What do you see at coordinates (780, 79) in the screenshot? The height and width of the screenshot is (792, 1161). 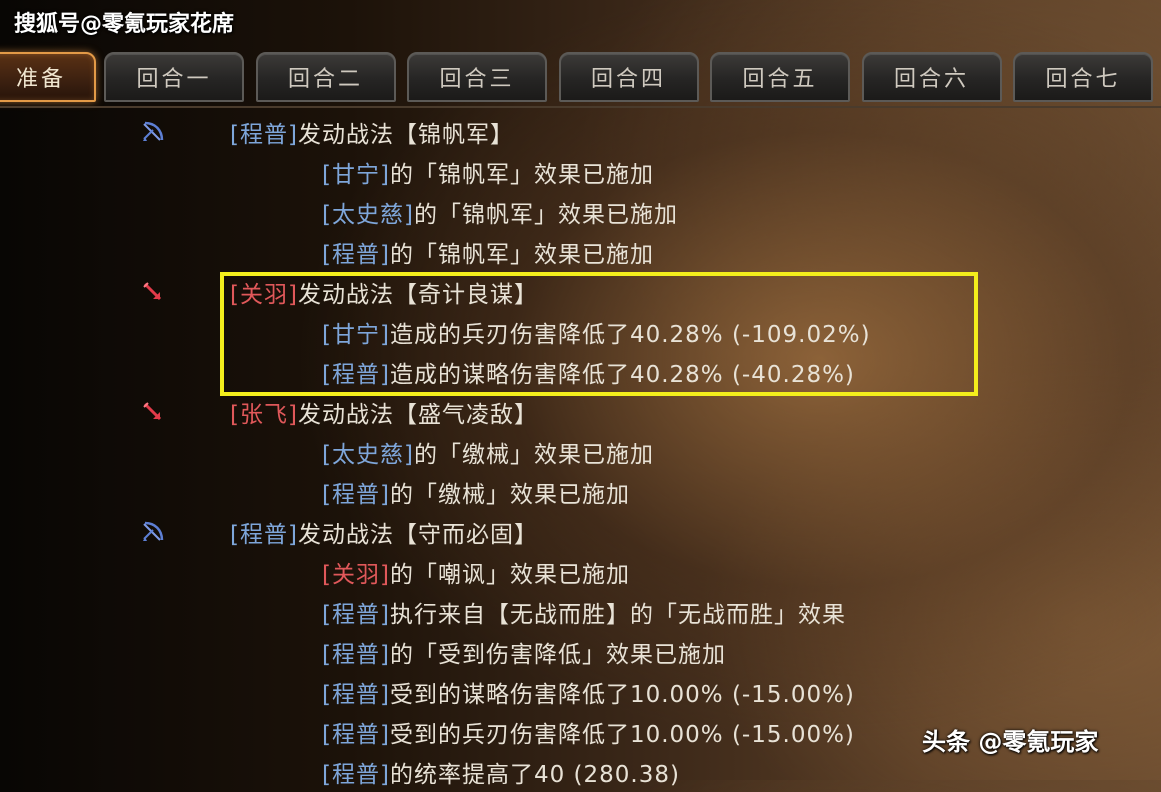 I see `tab-label: 回合五` at bounding box center [780, 79].